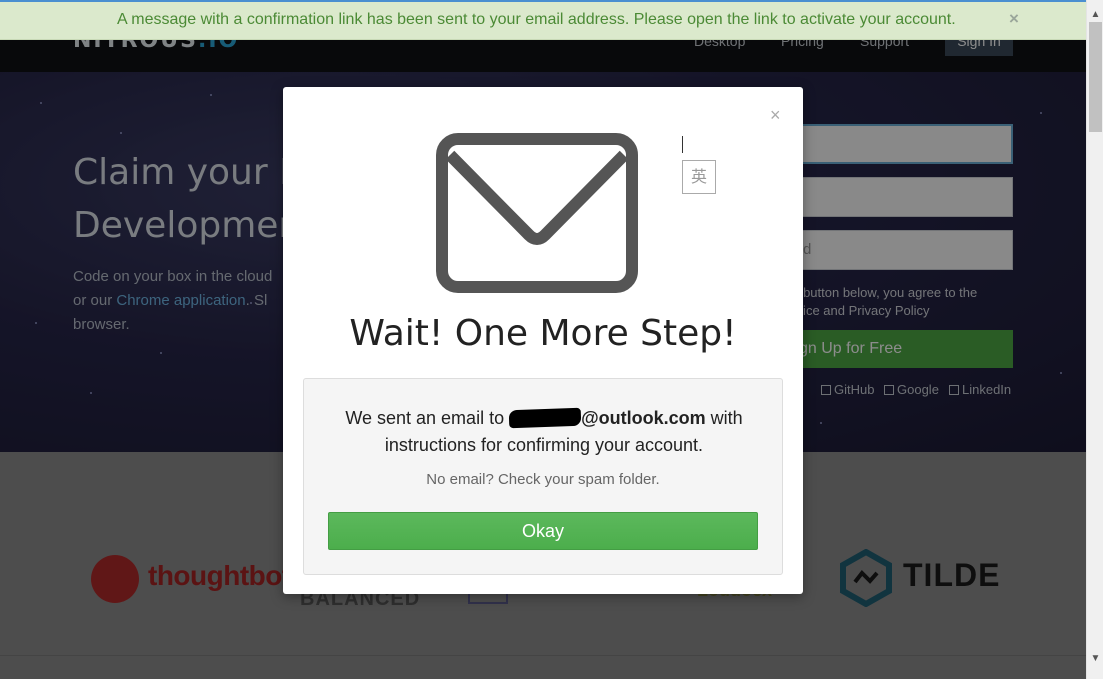  I want to click on scrollbar-thumb, so click(1095, 77).